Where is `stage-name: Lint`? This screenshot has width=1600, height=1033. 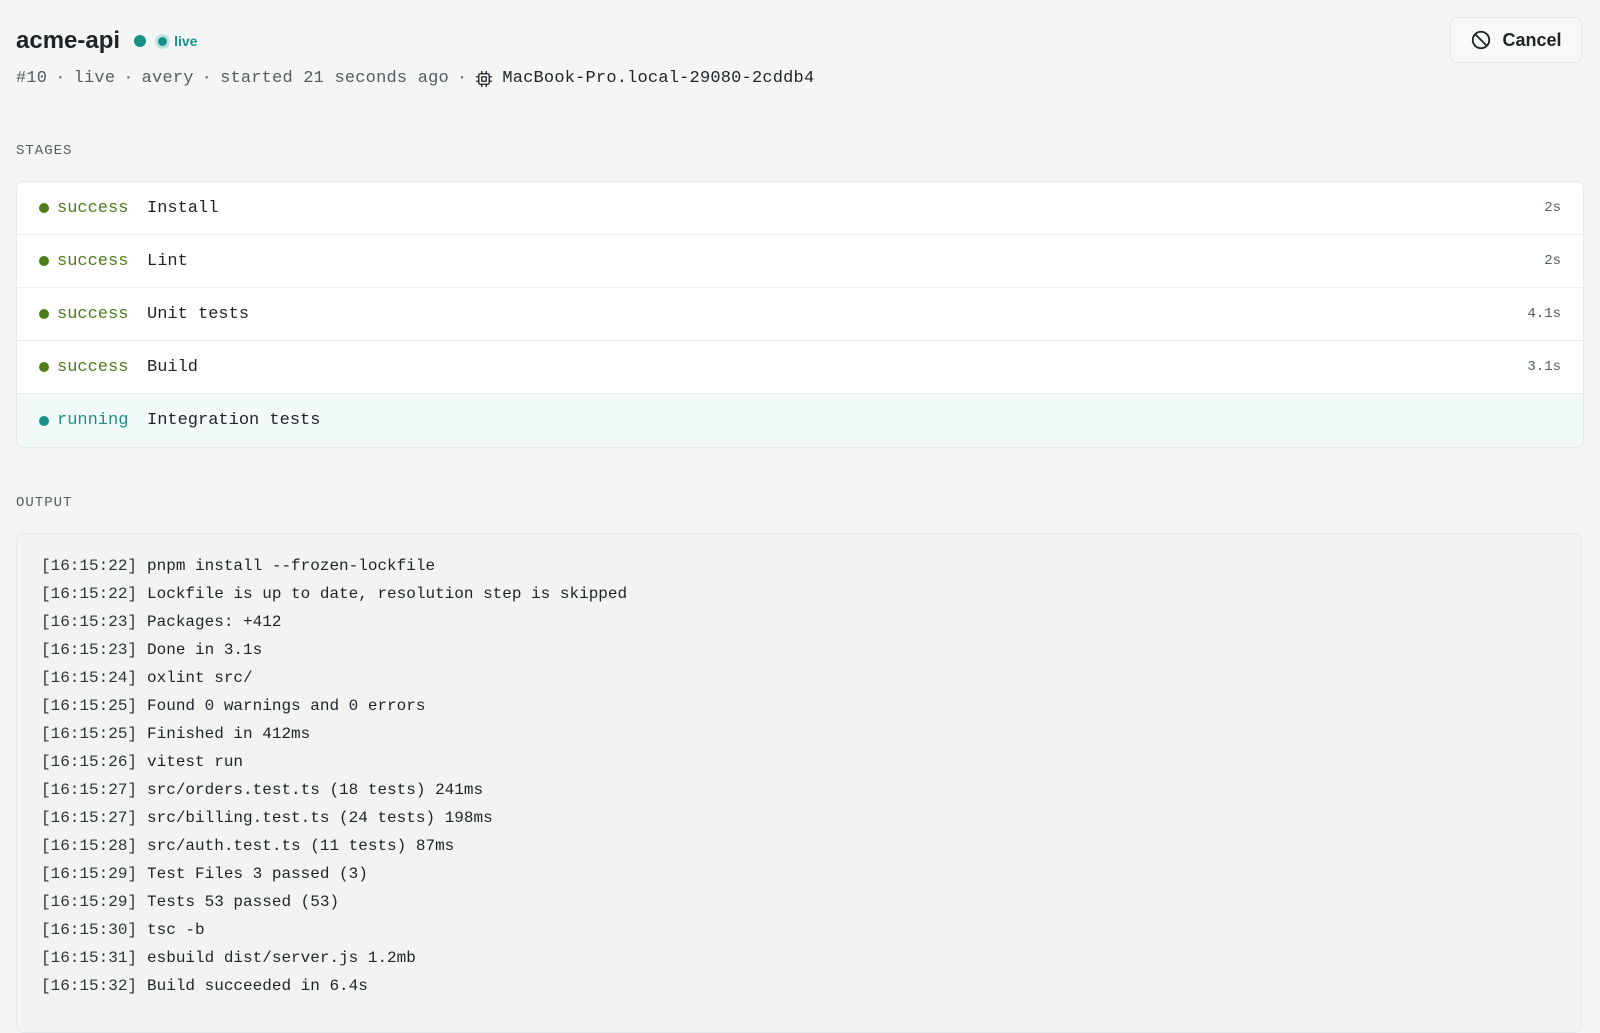
stage-name: Lint is located at coordinates (167, 261).